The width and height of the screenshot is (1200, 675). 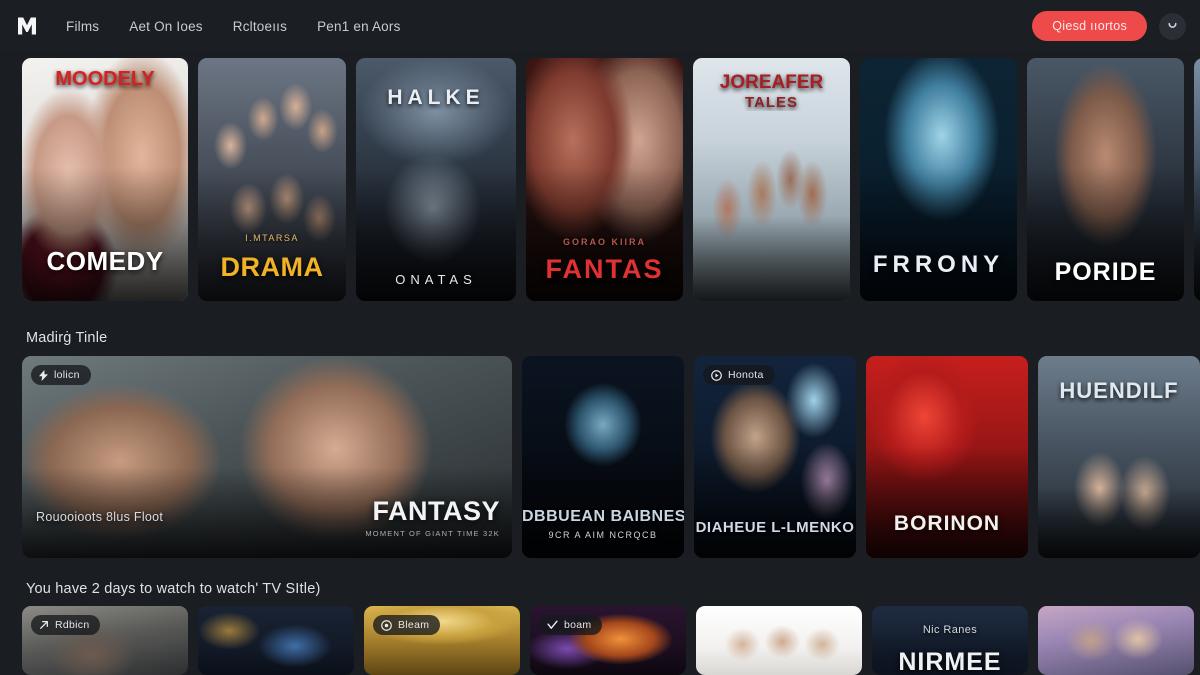 What do you see at coordinates (1119, 457) in the screenshot?
I see `media-card: HUENDILF` at bounding box center [1119, 457].